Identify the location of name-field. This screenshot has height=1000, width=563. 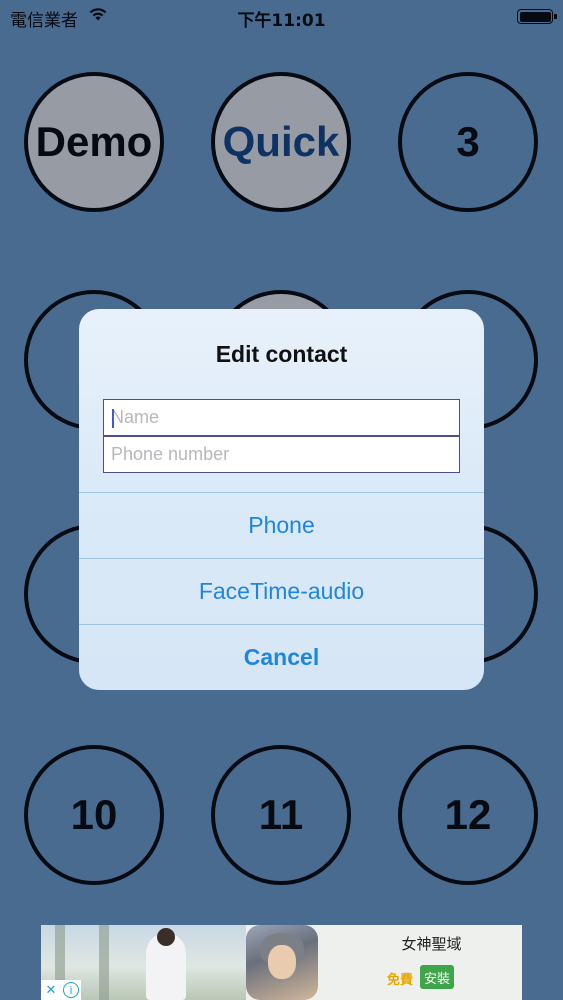
(281, 417).